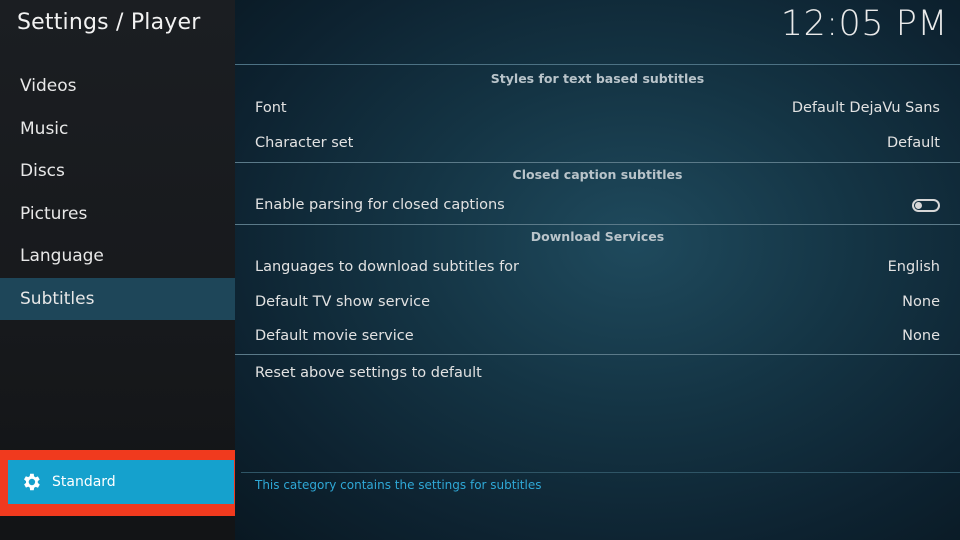 This screenshot has width=960, height=540. Describe the element at coordinates (597, 336) in the screenshot. I see `setting-row-movie-service: Default movie service None` at that location.